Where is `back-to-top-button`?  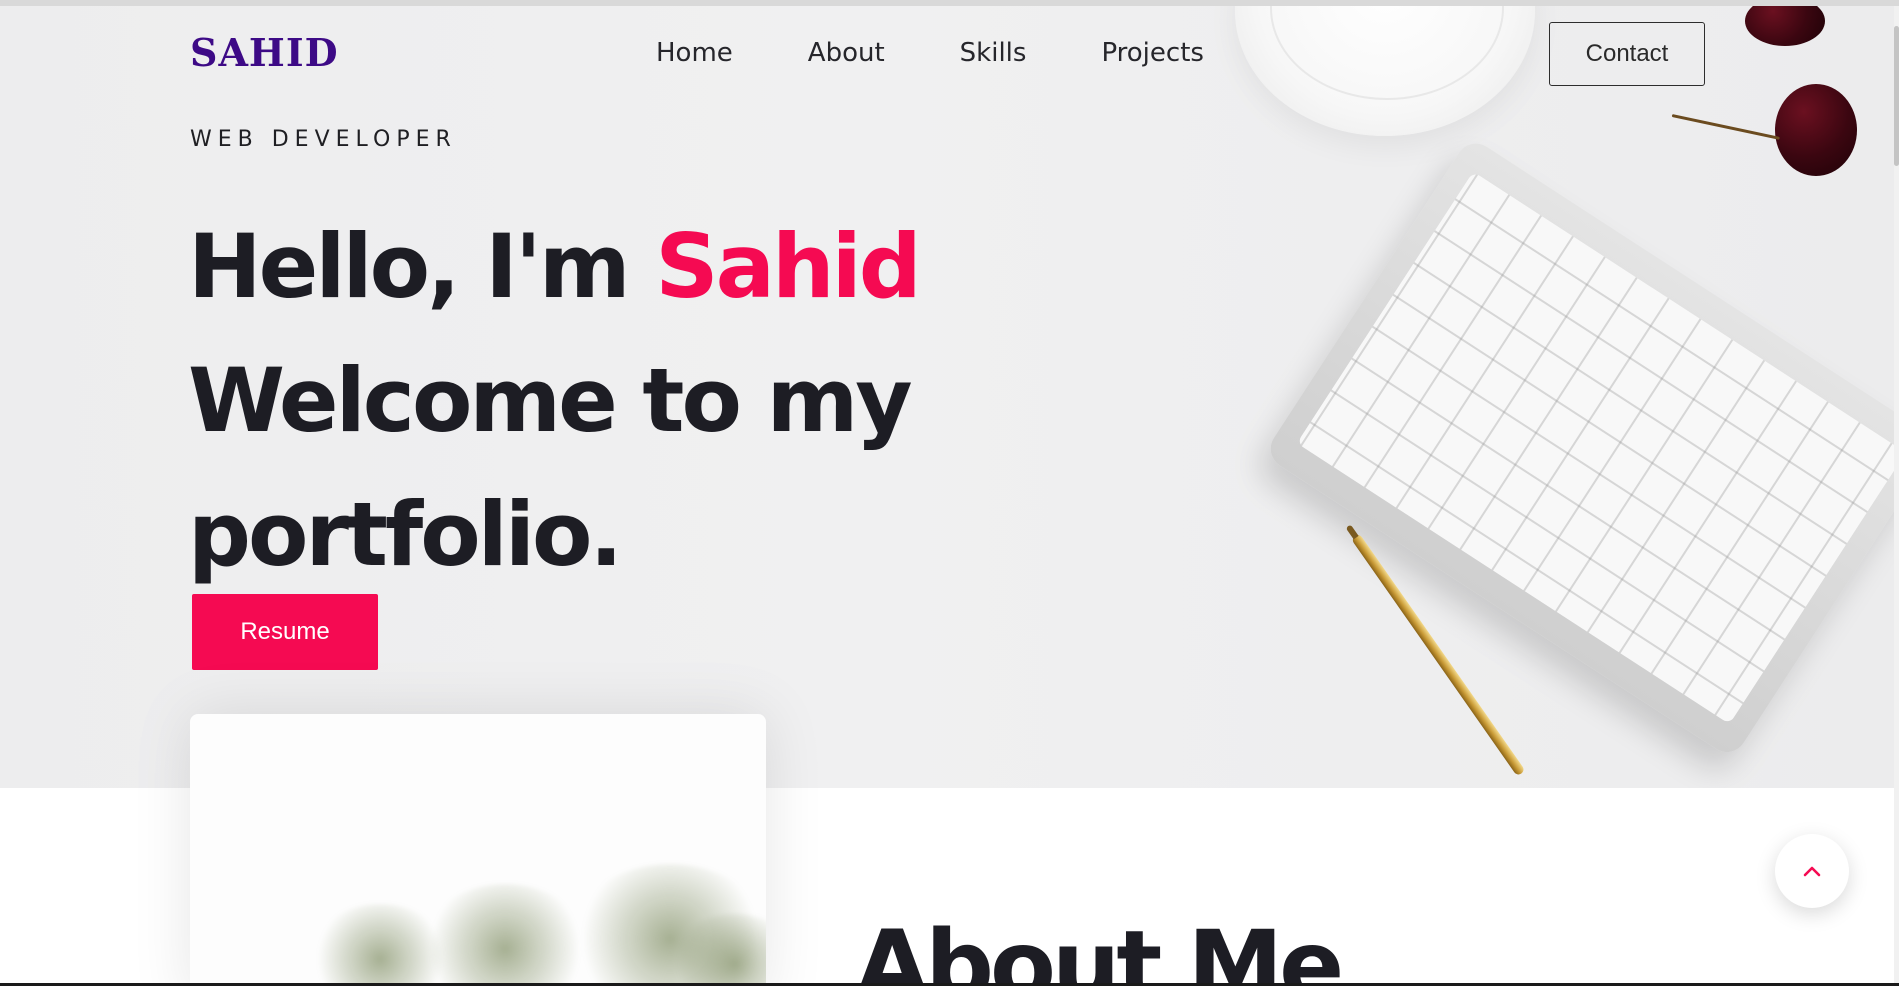 back-to-top-button is located at coordinates (1812, 871).